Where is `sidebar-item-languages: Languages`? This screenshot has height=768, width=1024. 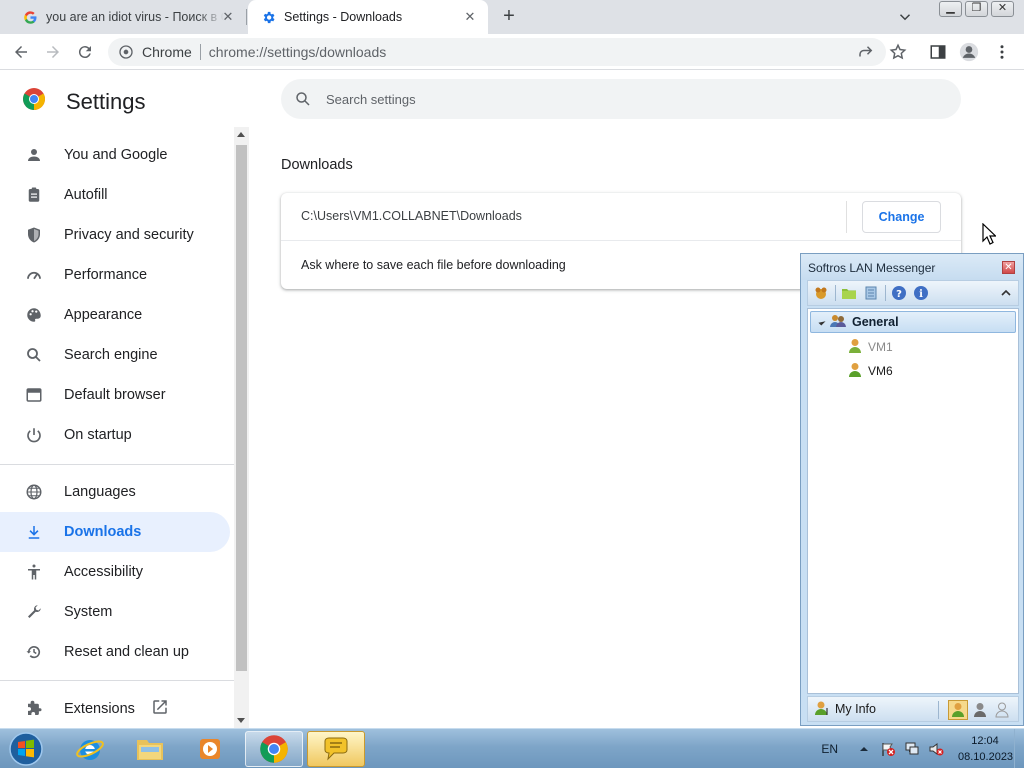
sidebar-item-languages: Languages is located at coordinates (115, 492).